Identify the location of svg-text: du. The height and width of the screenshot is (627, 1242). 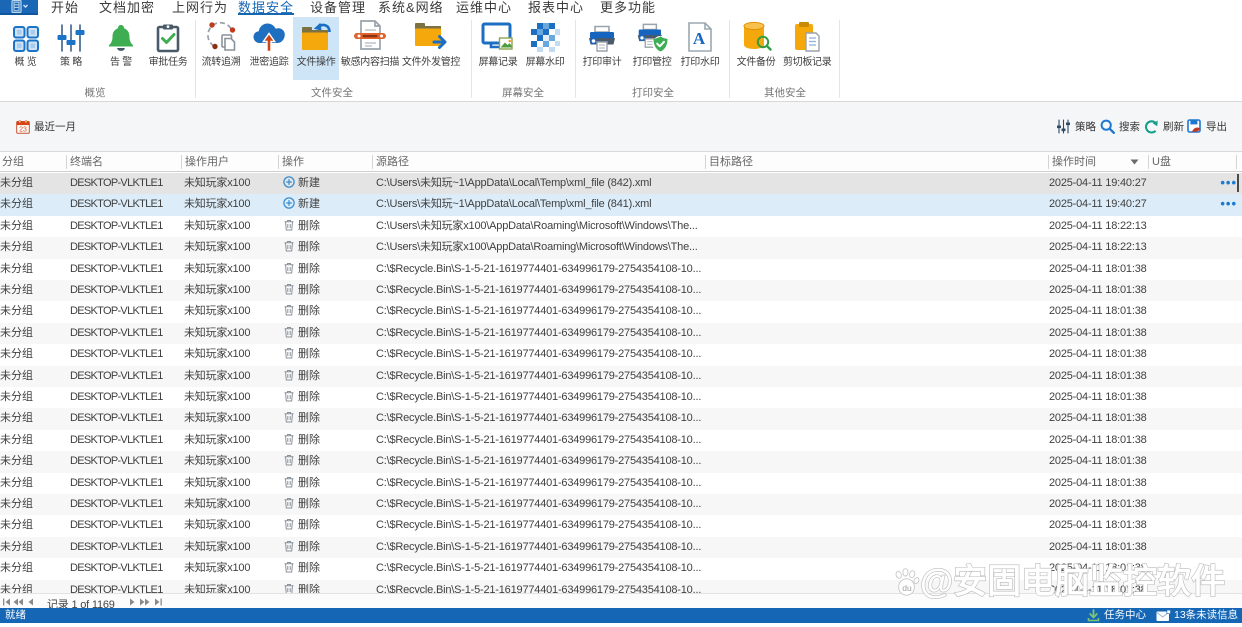
(907, 588).